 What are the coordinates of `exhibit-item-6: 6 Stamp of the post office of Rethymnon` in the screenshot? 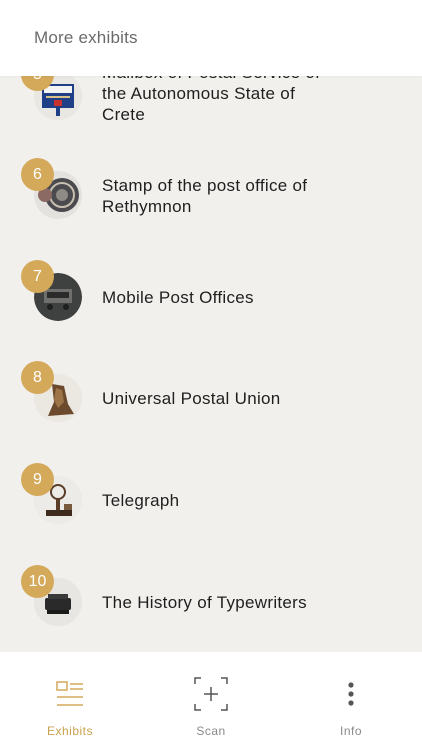 It's located at (211, 200).